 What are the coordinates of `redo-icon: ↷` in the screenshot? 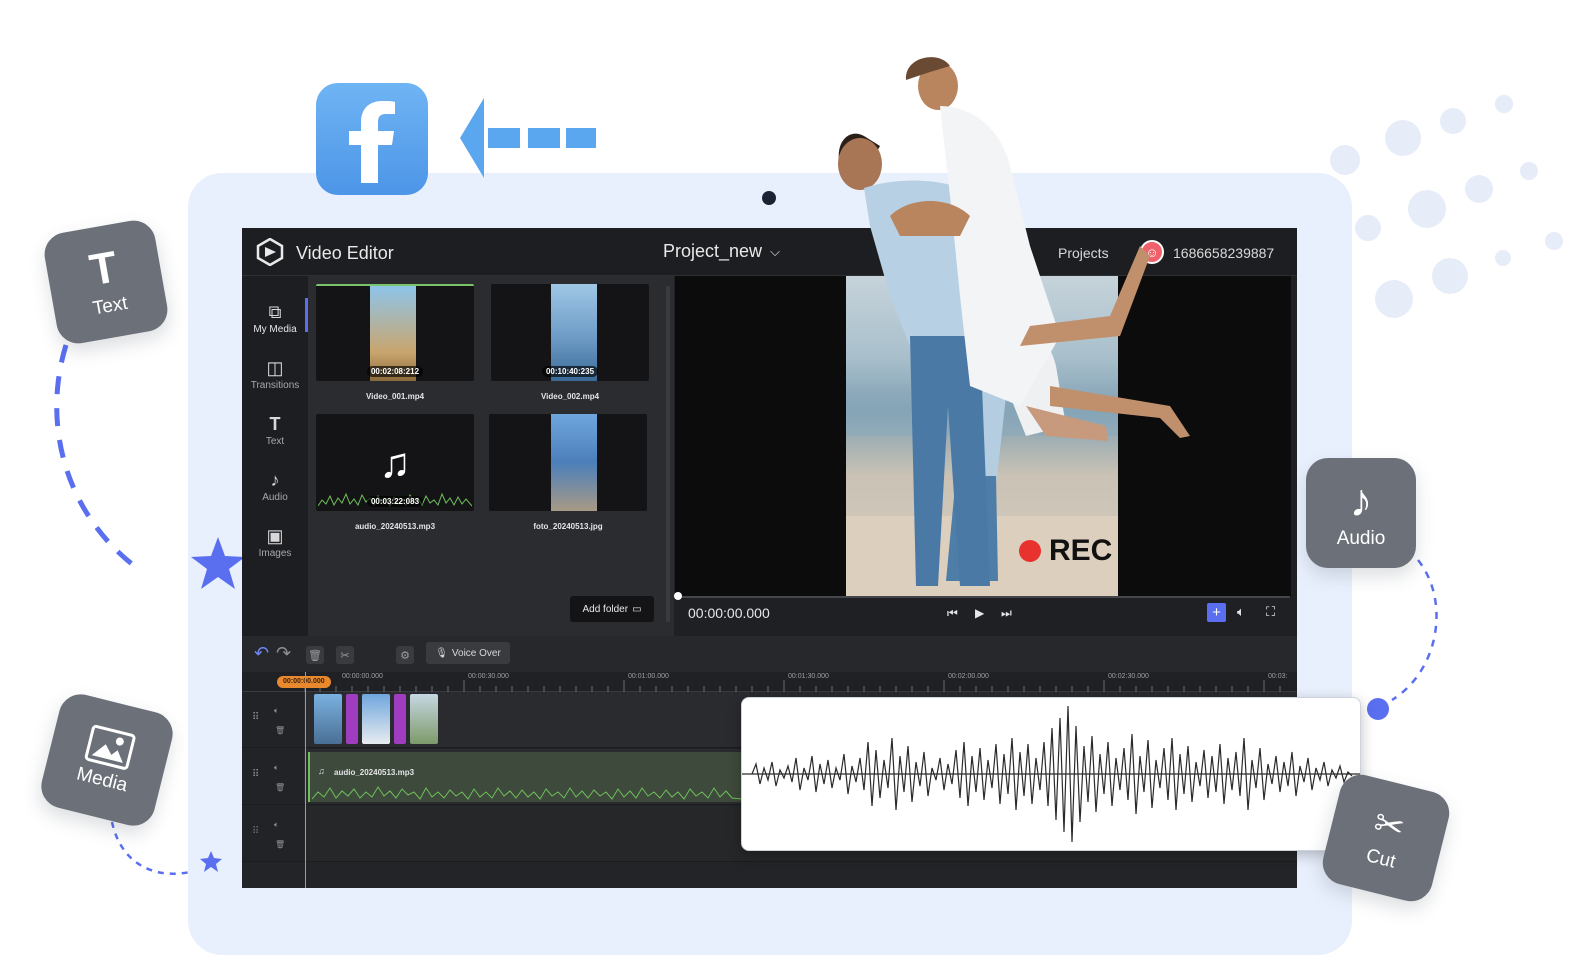 It's located at (283, 653).